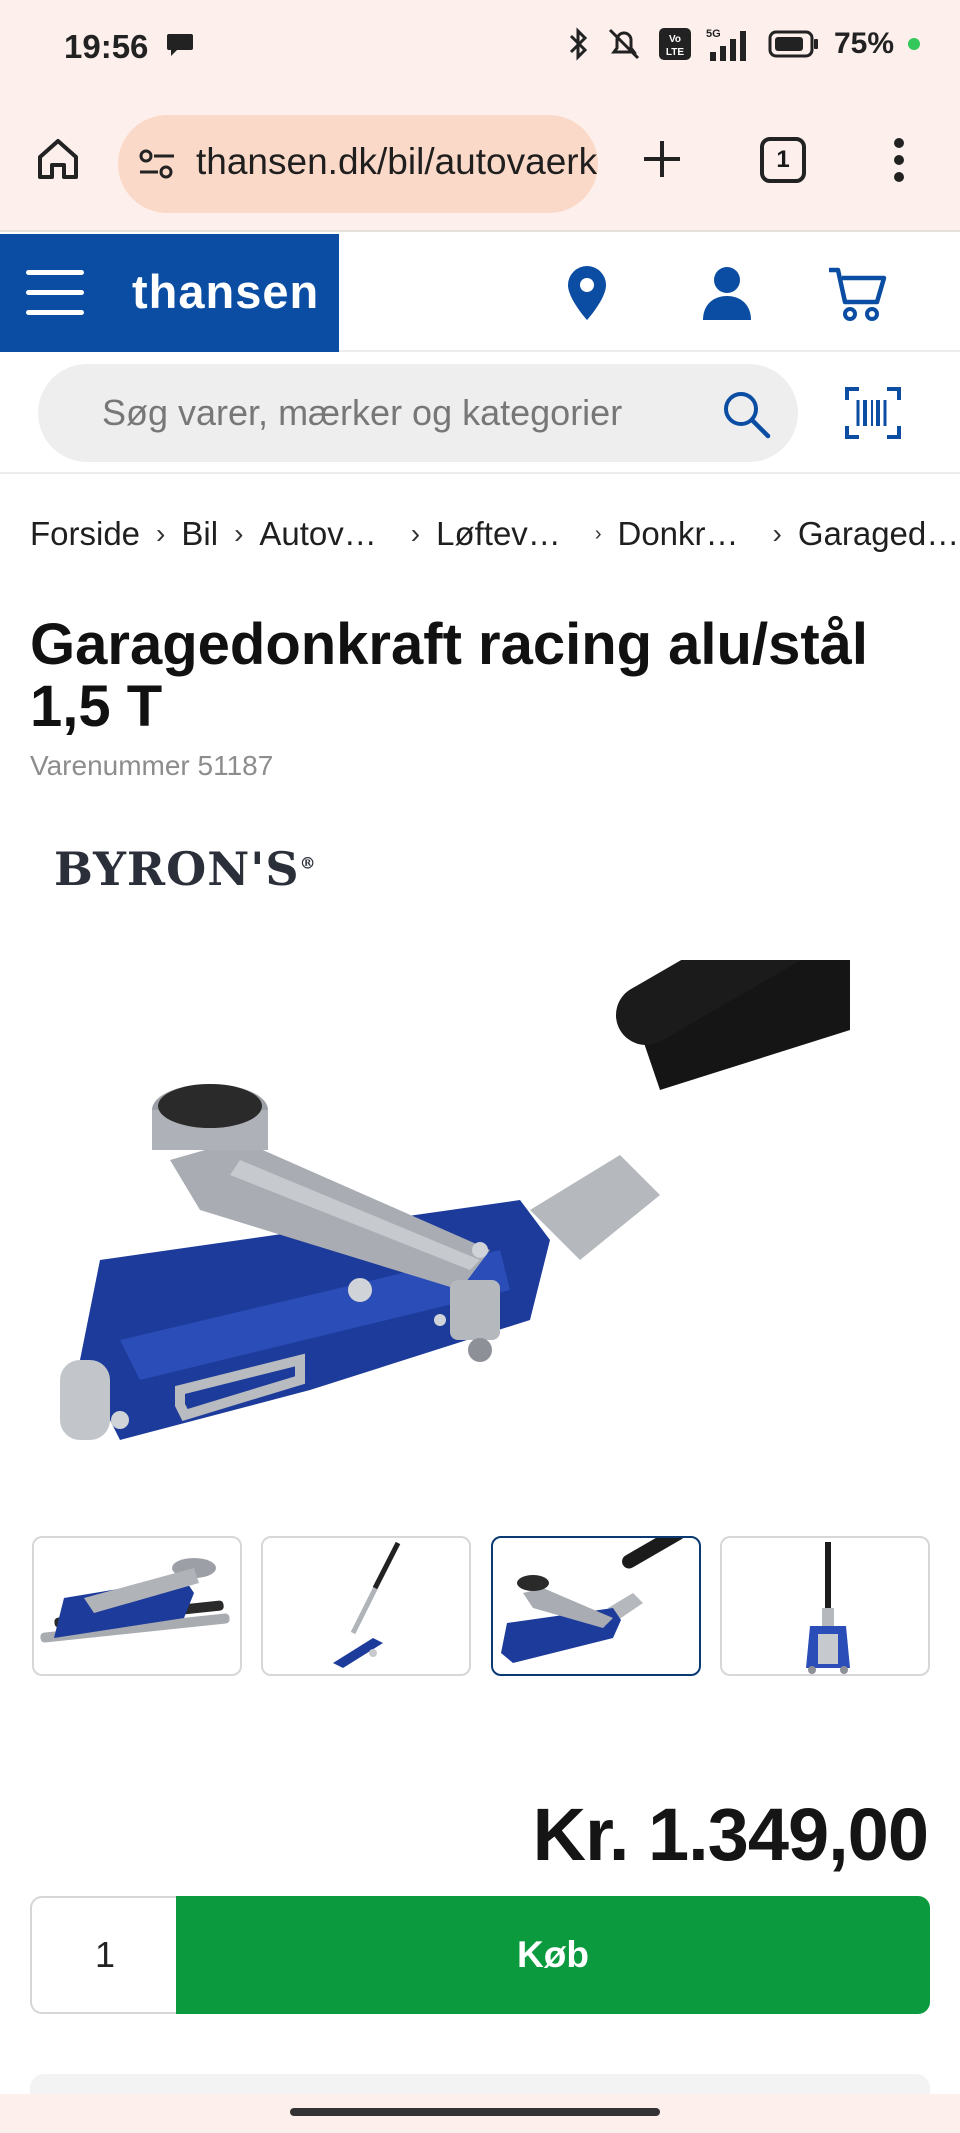 This screenshot has width=960, height=2133. What do you see at coordinates (624, 44) in the screenshot?
I see `mute-icon` at bounding box center [624, 44].